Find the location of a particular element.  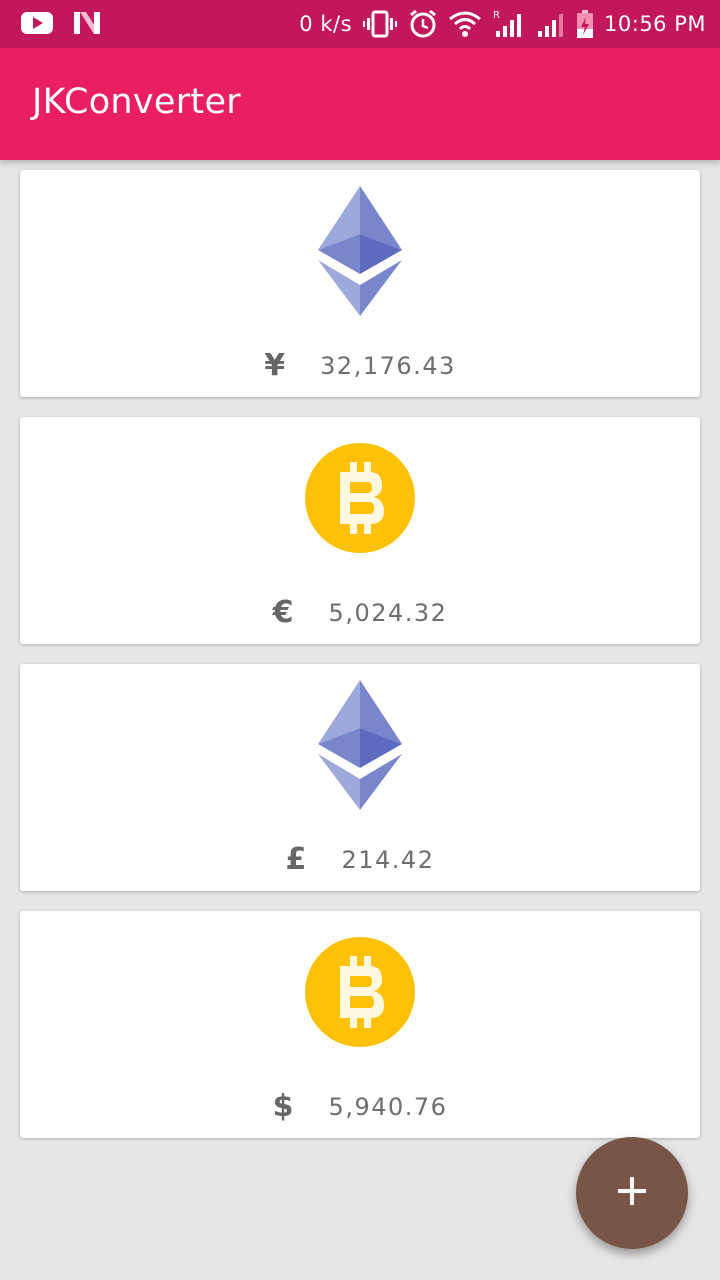

n-logo-icon is located at coordinates (87, 23).